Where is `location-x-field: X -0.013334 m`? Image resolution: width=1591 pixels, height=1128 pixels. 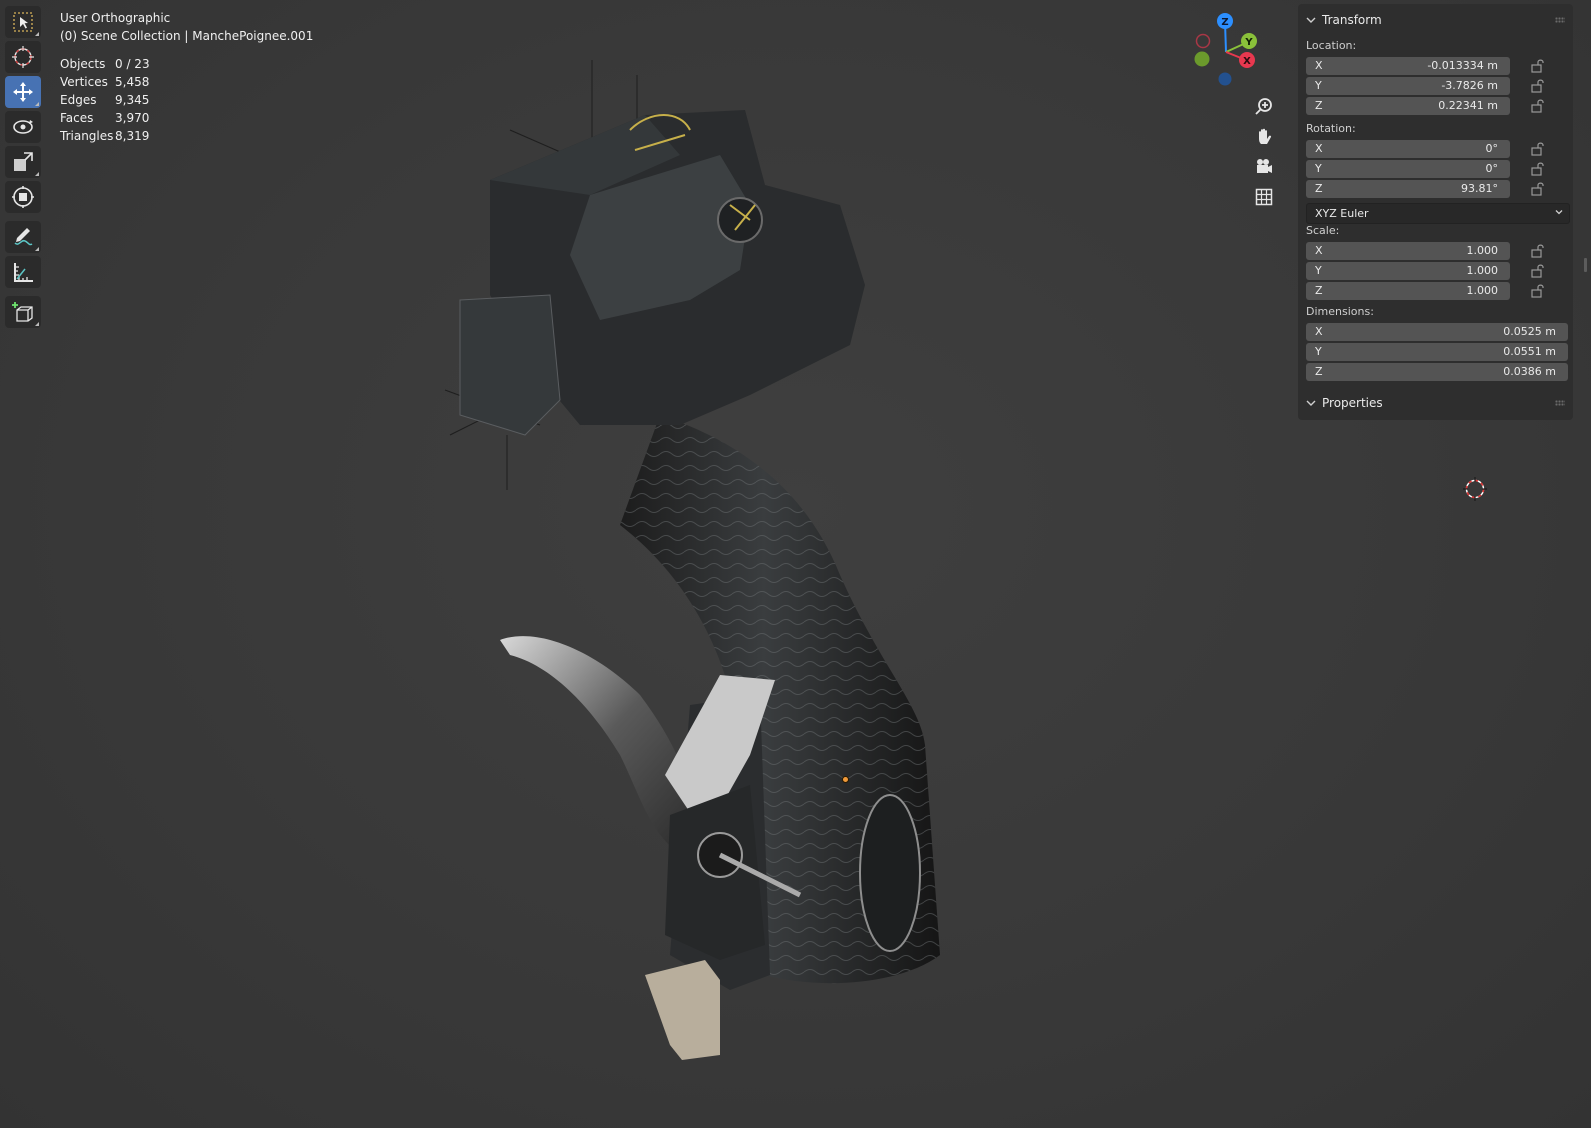
location-x-field: X -0.013334 m is located at coordinates (1408, 66).